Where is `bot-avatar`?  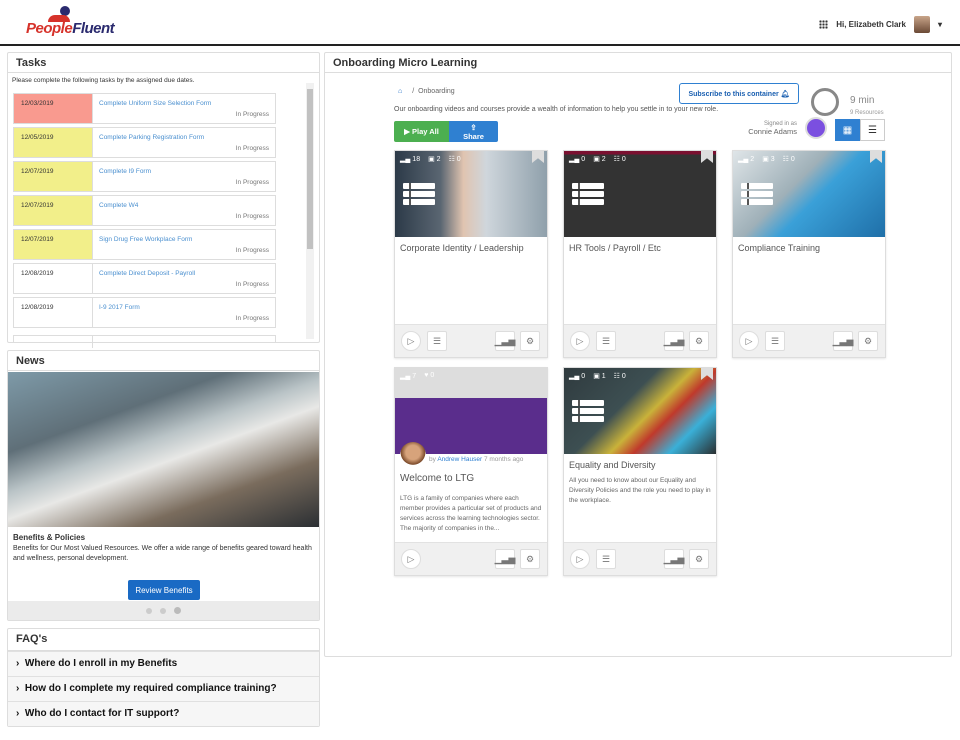 bot-avatar is located at coordinates (816, 128).